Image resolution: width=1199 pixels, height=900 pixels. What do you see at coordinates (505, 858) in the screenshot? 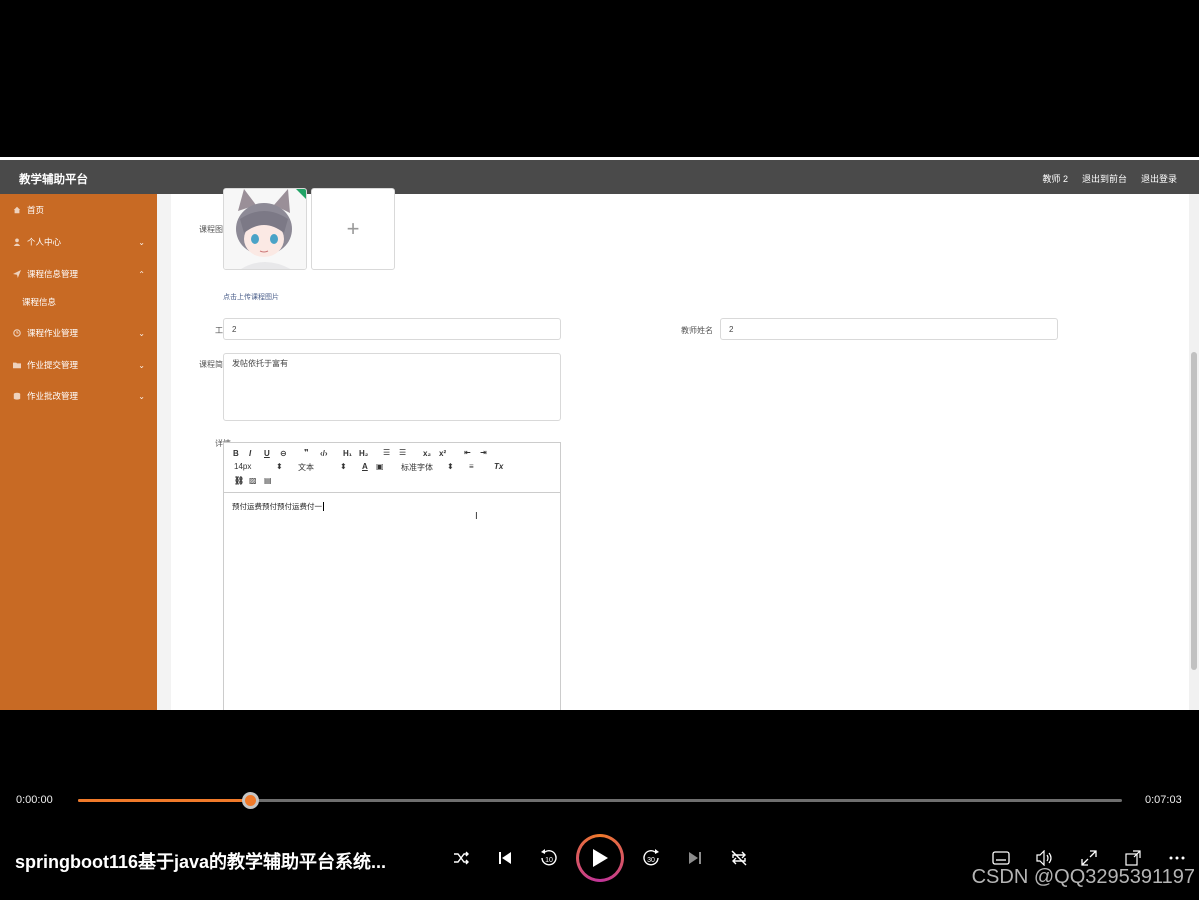
I see `previous-icon` at bounding box center [505, 858].